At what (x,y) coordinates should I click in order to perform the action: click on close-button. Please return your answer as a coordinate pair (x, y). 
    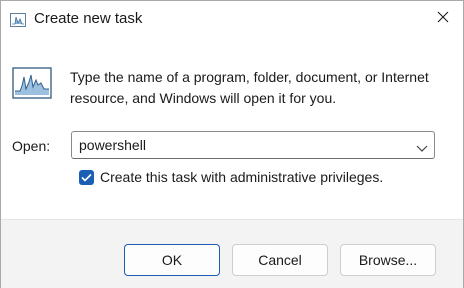
    Looking at the image, I should click on (443, 19).